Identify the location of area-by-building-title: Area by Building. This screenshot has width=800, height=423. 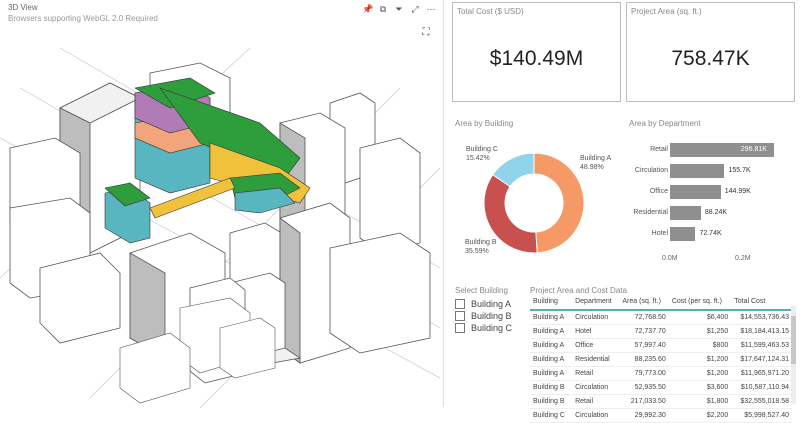
(484, 123).